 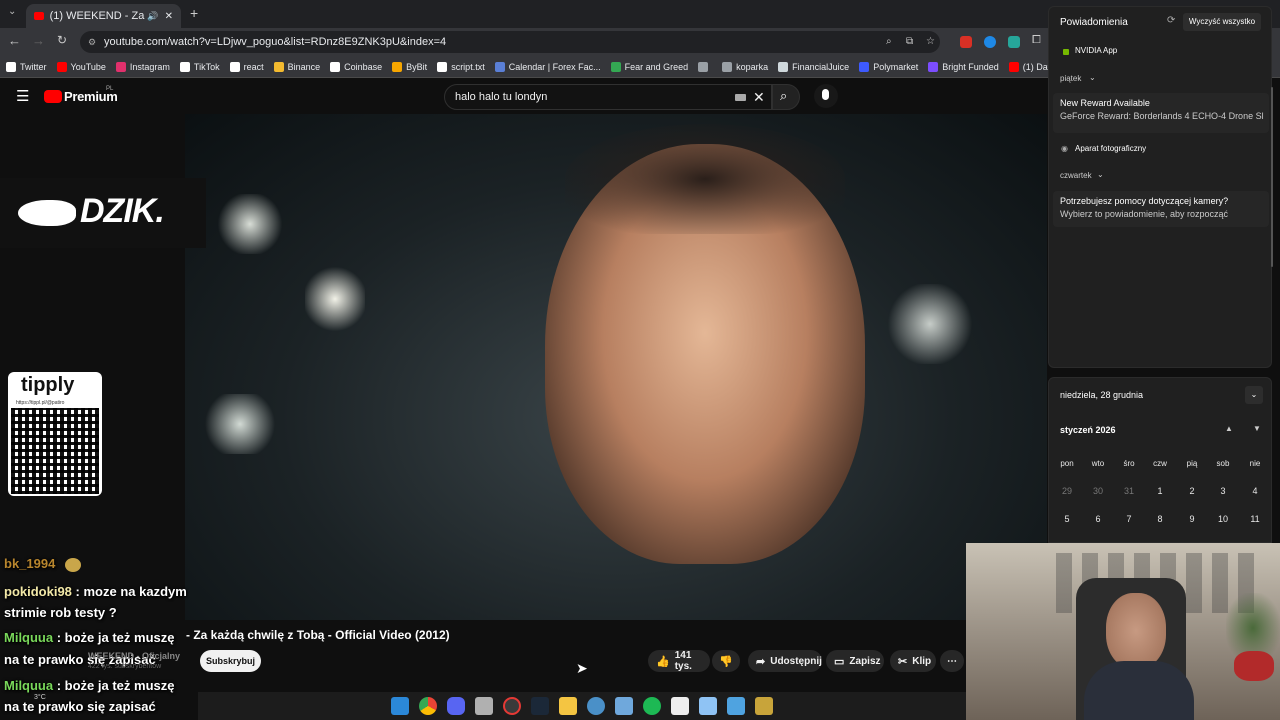 What do you see at coordinates (708, 706) in the screenshot?
I see `notepad-icon` at bounding box center [708, 706].